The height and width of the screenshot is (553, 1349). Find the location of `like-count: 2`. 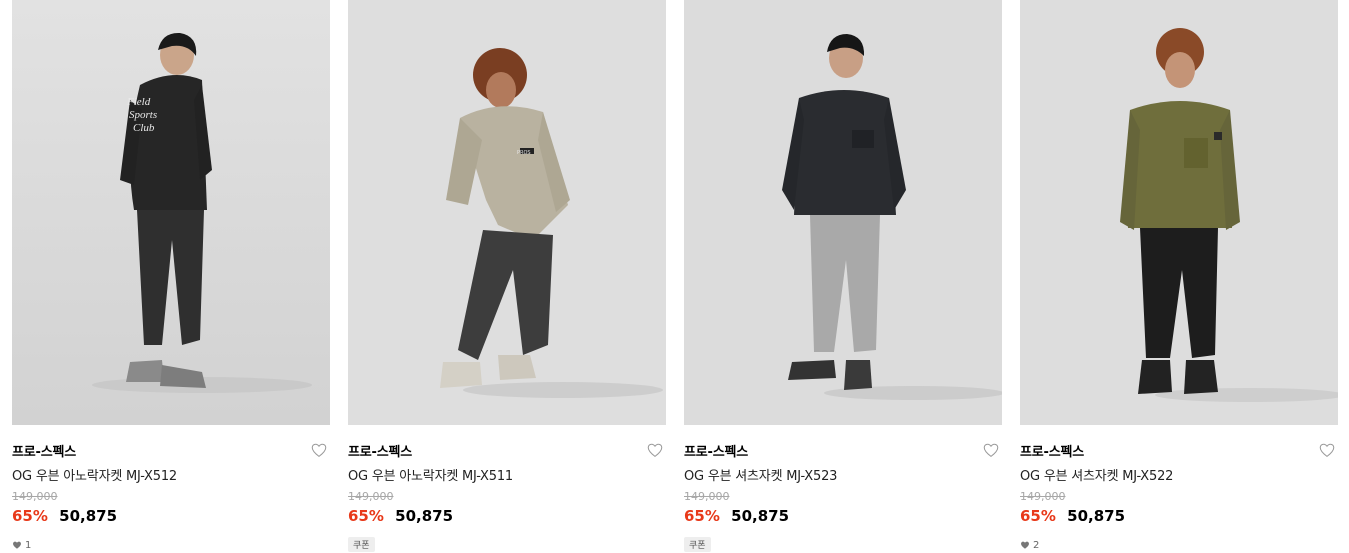

like-count: 2 is located at coordinates (1029, 545).